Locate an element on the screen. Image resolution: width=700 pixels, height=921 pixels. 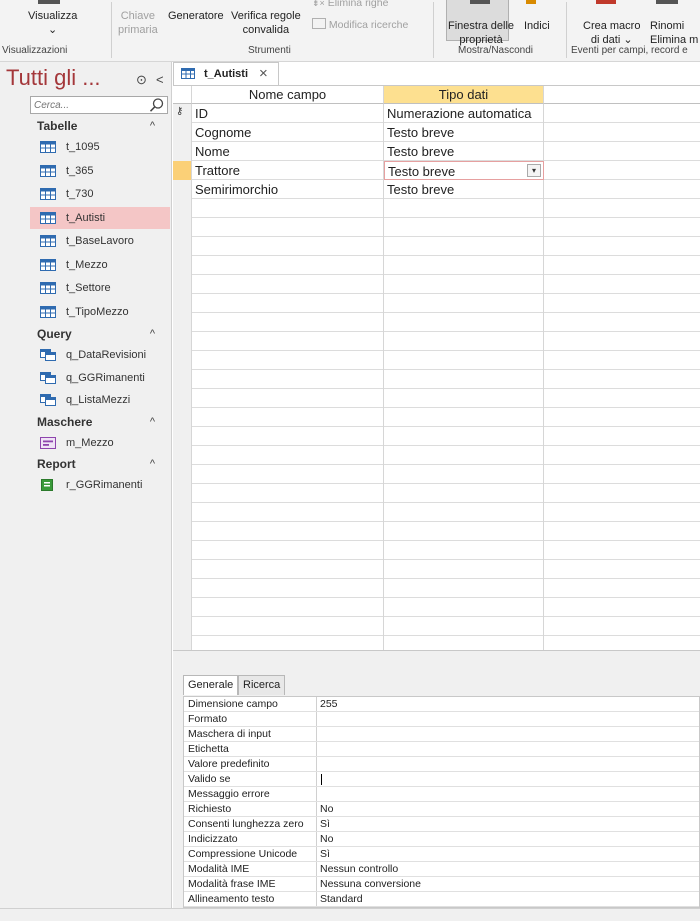
nav-item-t-mezzo: t_Mezzo is located at coordinates (100, 265).